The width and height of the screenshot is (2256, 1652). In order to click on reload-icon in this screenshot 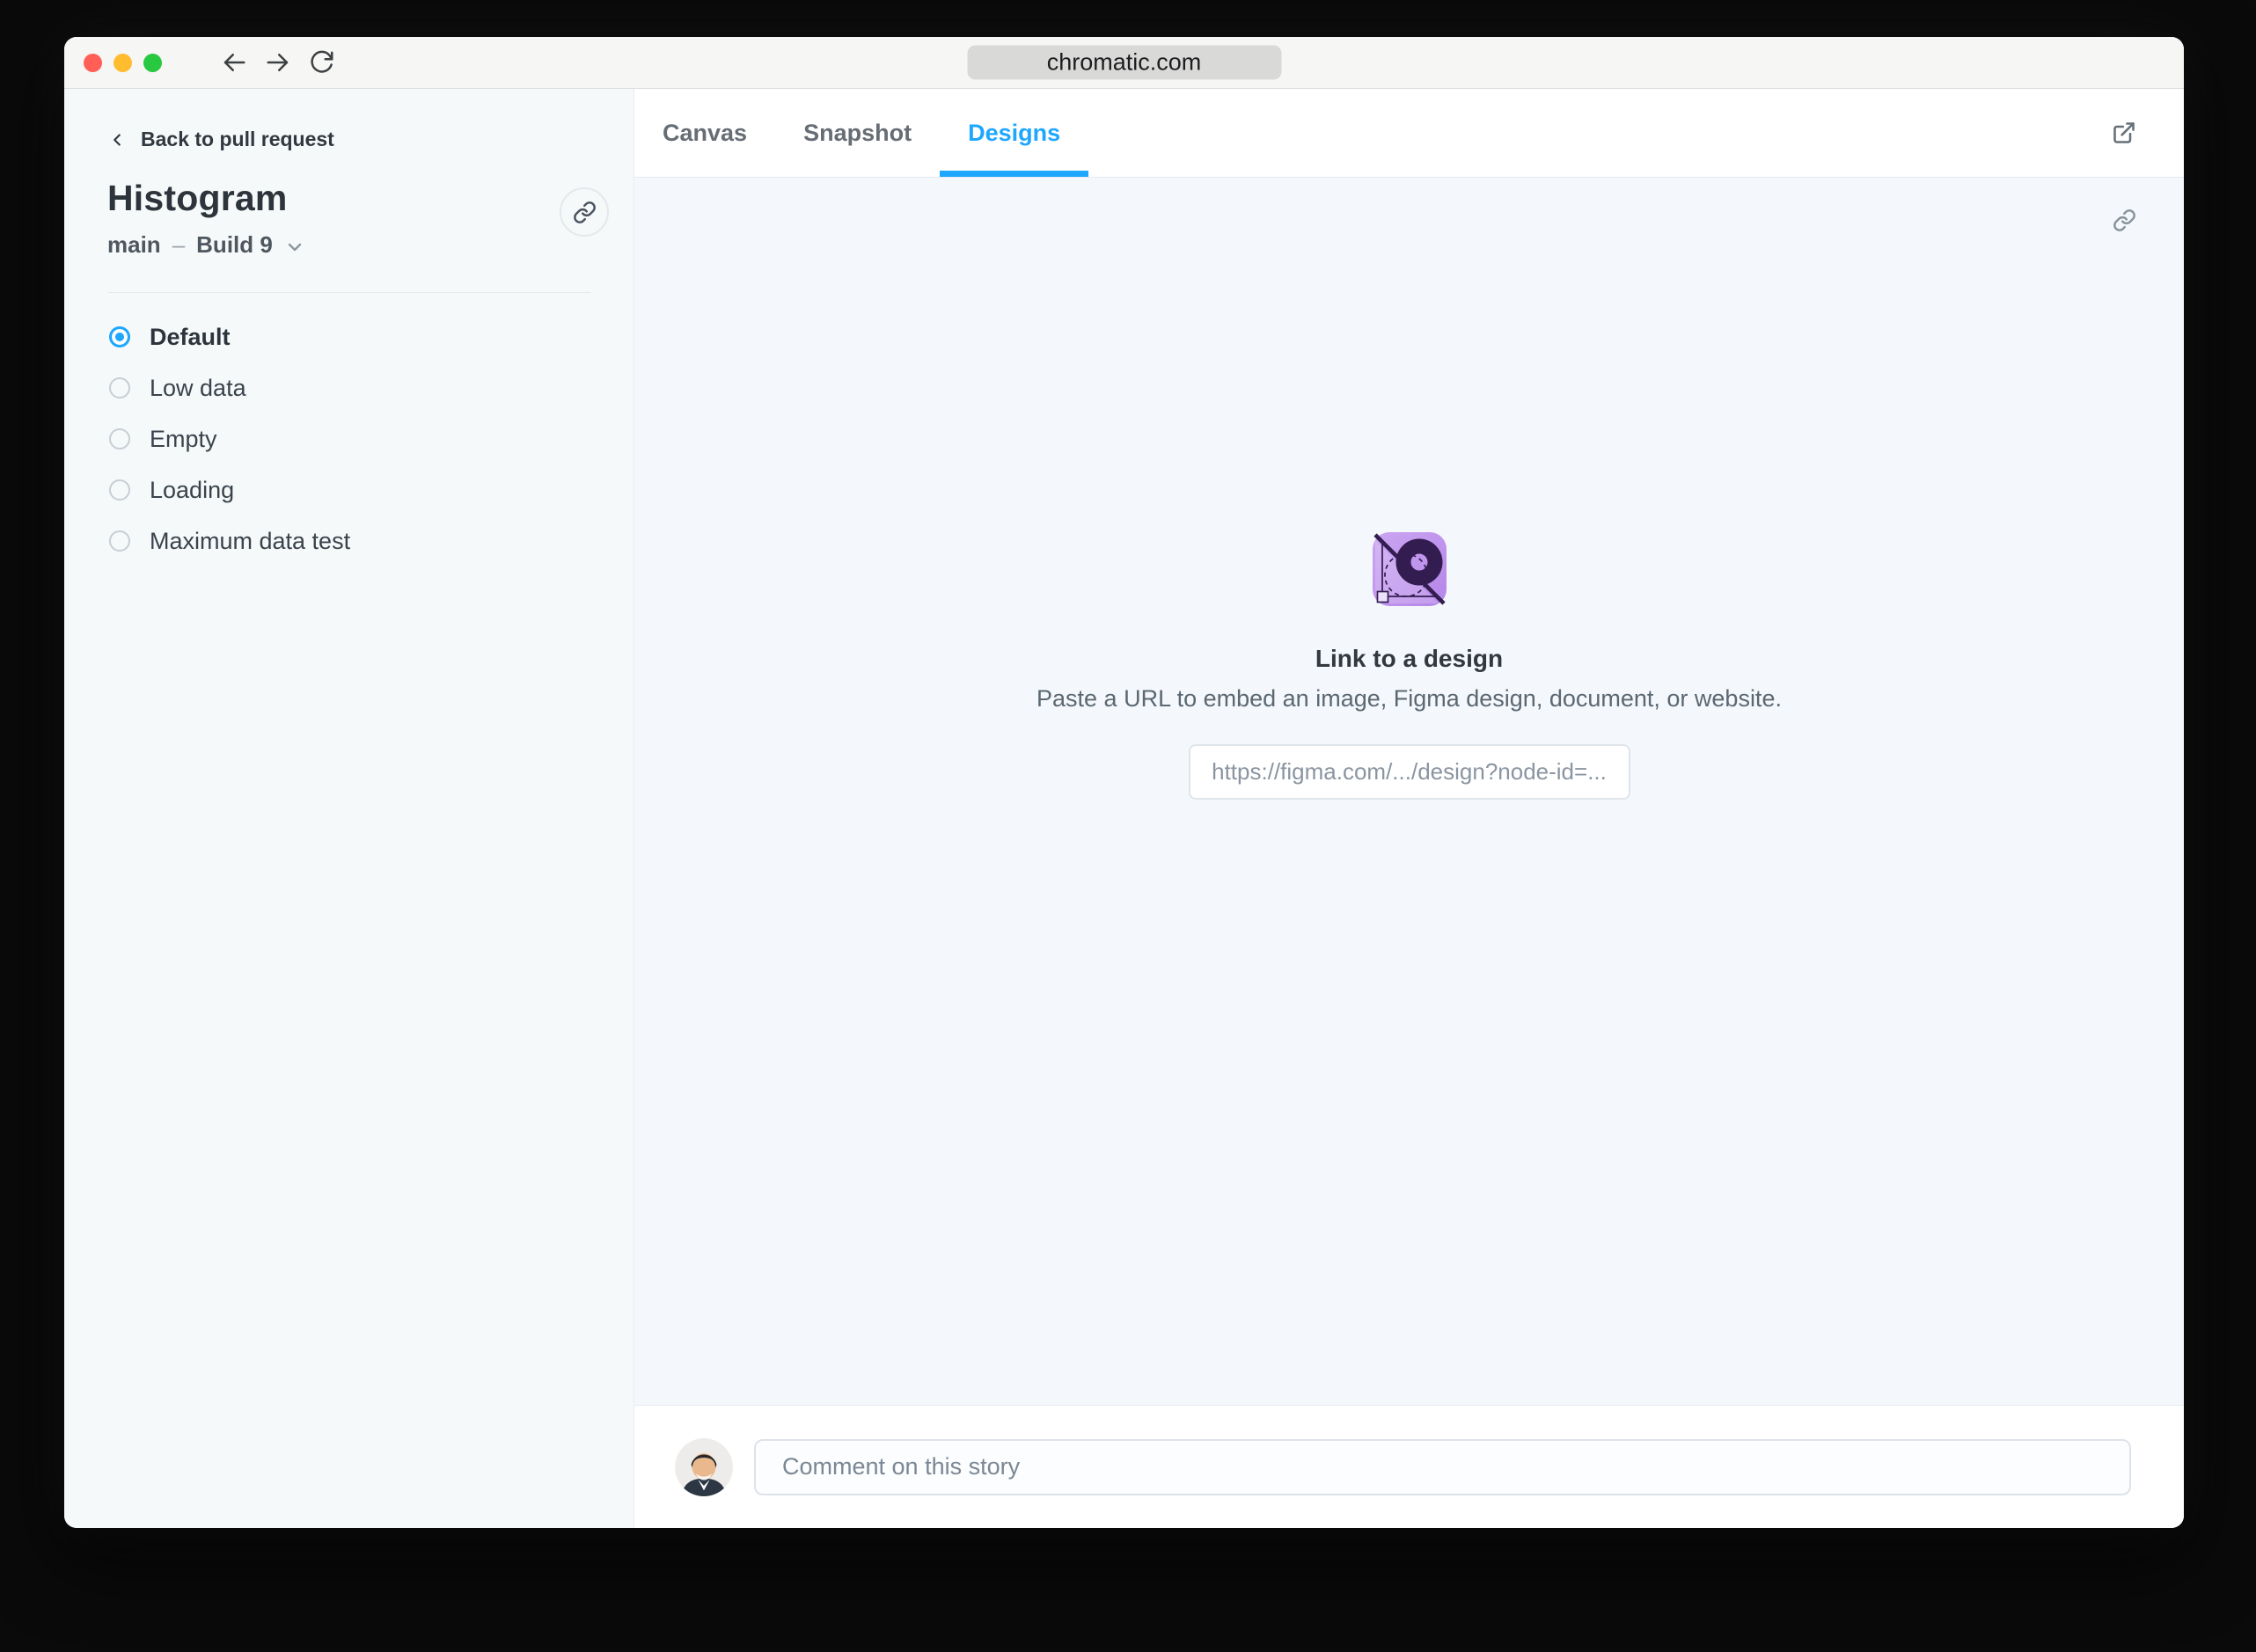, I will do `click(322, 61)`.